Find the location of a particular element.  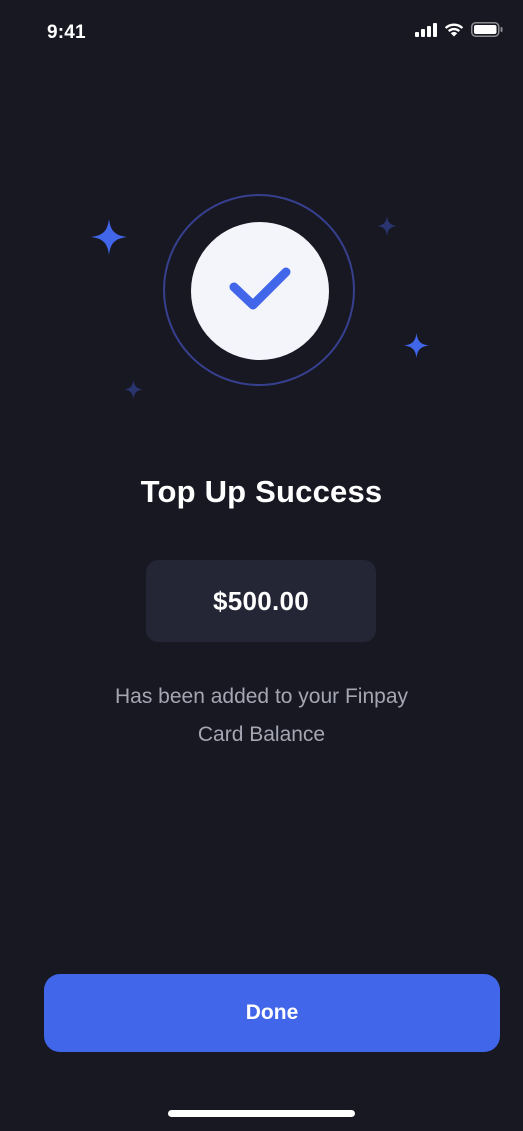

success-message-line: Has been added to your Finpay is located at coordinates (261, 696).